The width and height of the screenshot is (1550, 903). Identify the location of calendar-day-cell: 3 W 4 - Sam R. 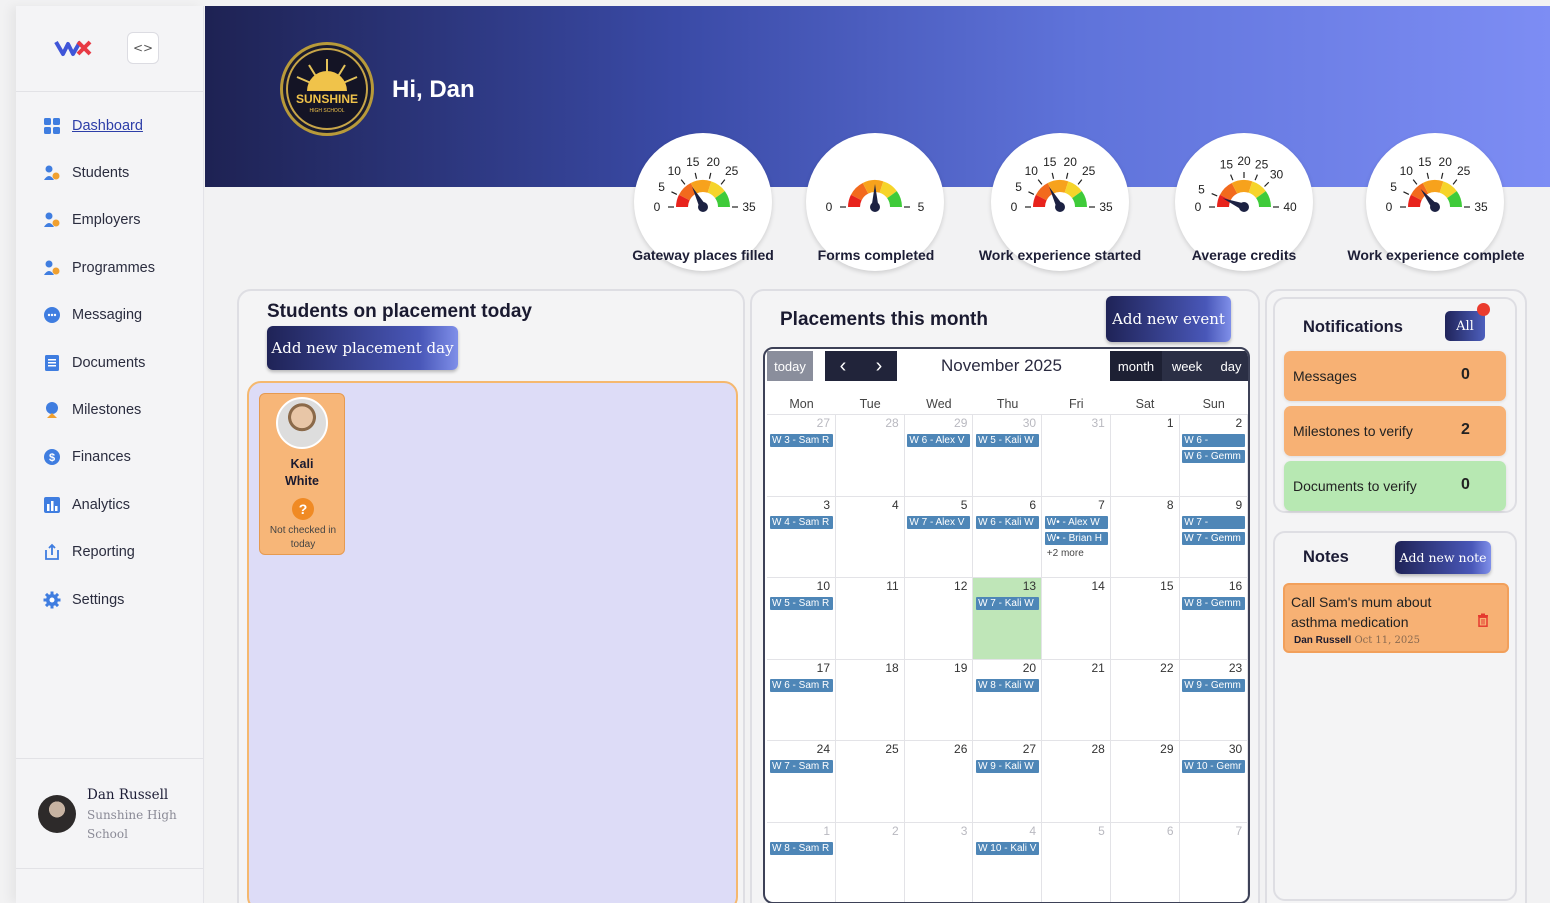
(801, 536).